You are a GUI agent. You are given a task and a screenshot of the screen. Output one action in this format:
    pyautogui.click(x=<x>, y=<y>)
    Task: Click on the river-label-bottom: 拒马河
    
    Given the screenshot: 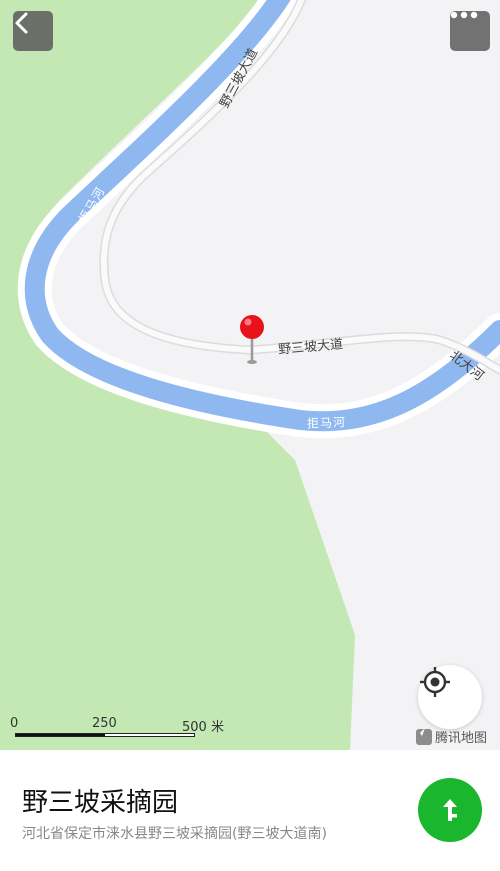 What is the action you would take?
    pyautogui.click(x=326, y=423)
    